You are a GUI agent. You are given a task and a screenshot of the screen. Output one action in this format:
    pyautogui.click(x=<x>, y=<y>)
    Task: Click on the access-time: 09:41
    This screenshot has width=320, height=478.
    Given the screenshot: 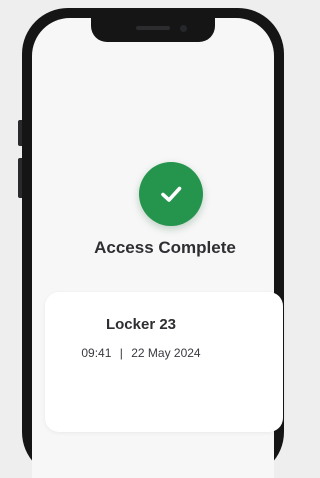 What is the action you would take?
    pyautogui.click(x=96, y=353)
    